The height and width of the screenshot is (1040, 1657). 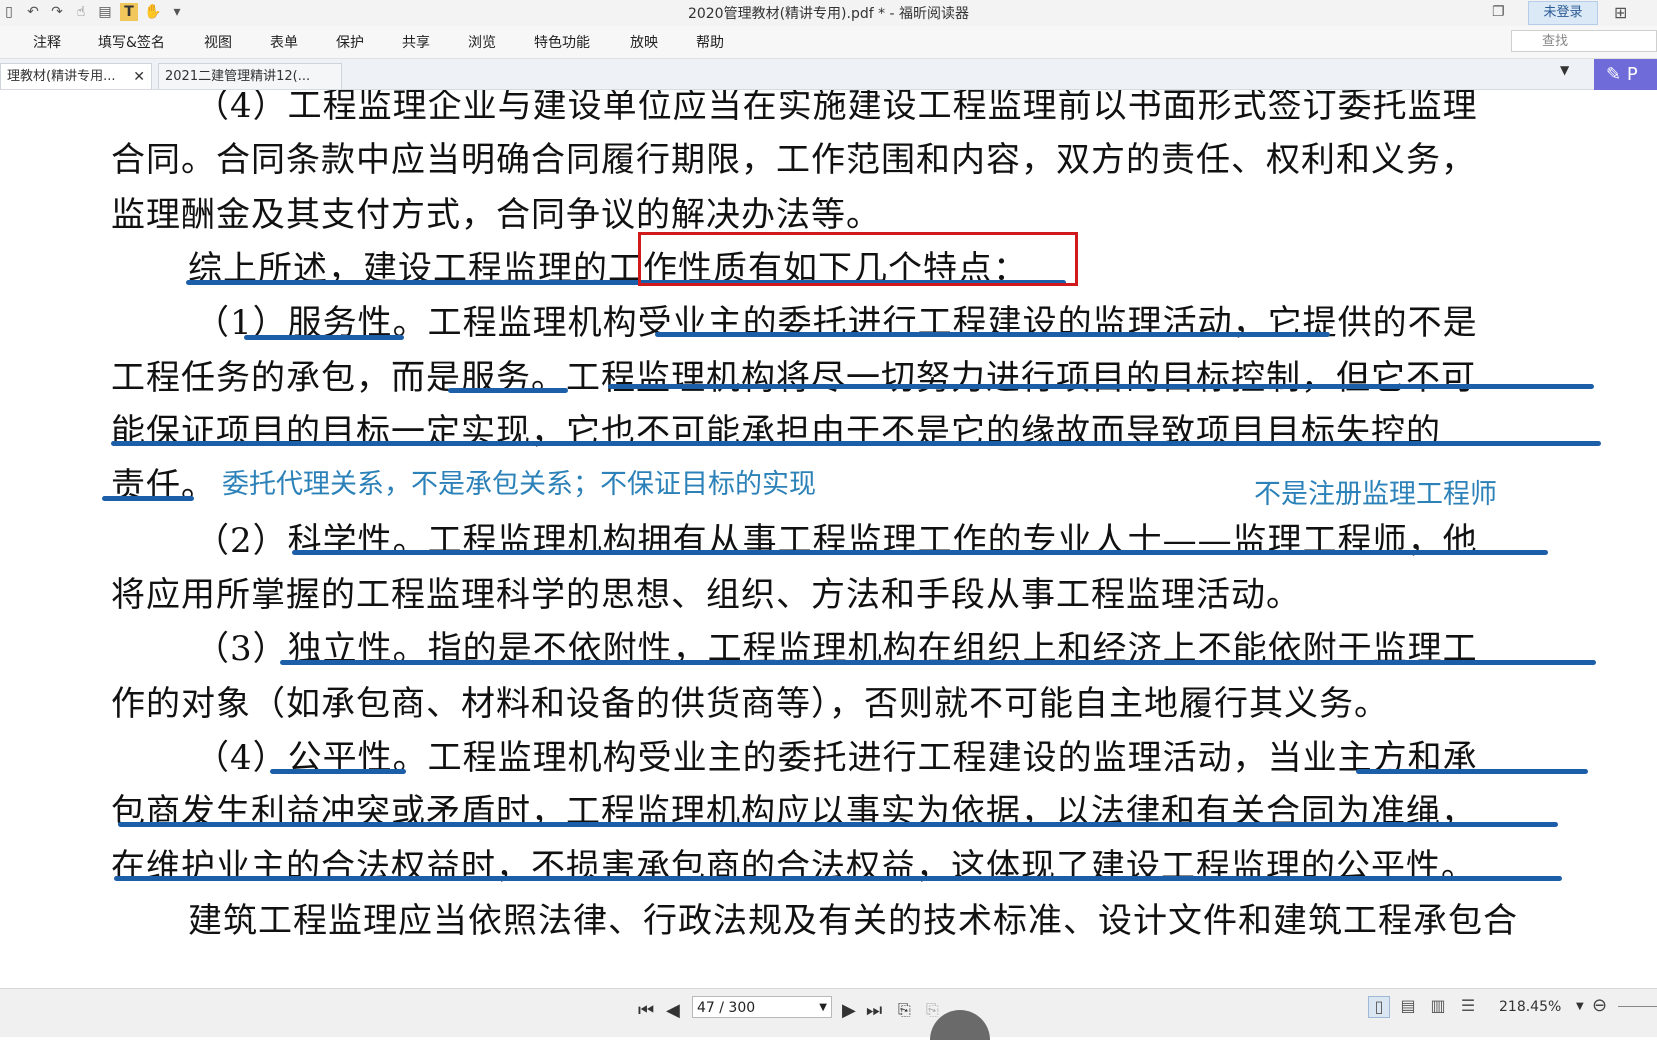 I want to click on zoom-slider, so click(x=1637, y=1006).